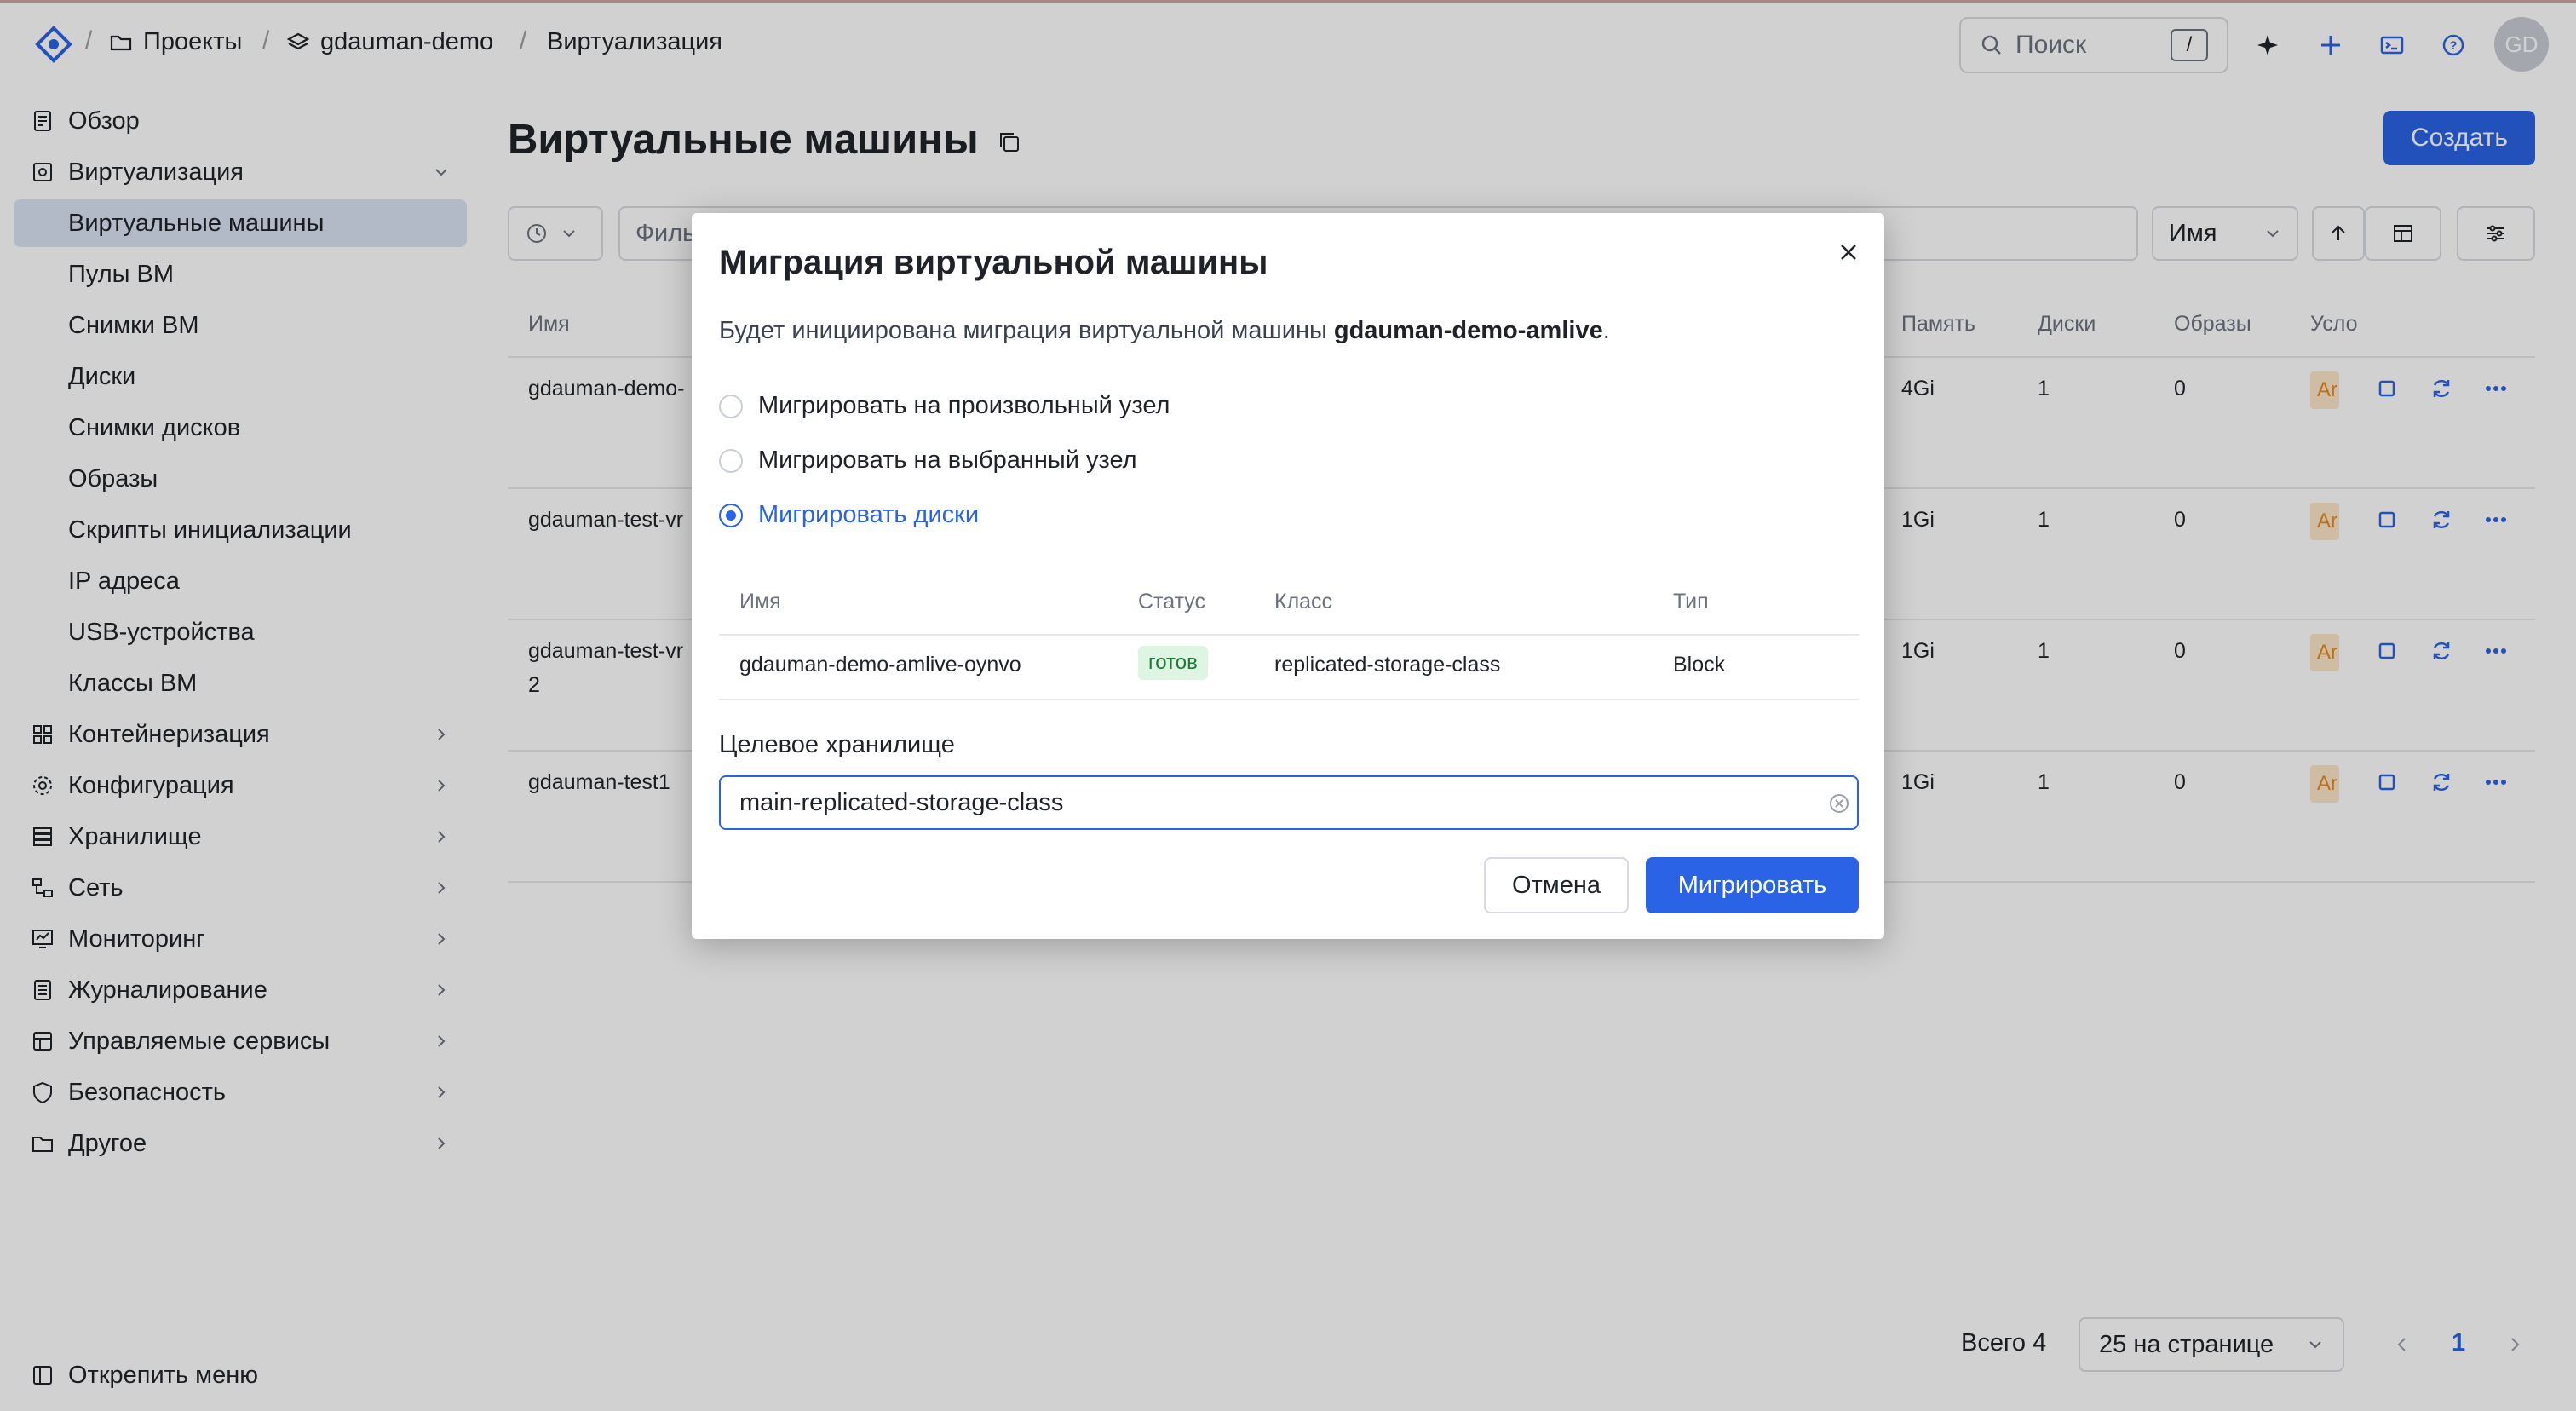 Image resolution: width=2576 pixels, height=1411 pixels. I want to click on radio-button-checked, so click(731, 515).